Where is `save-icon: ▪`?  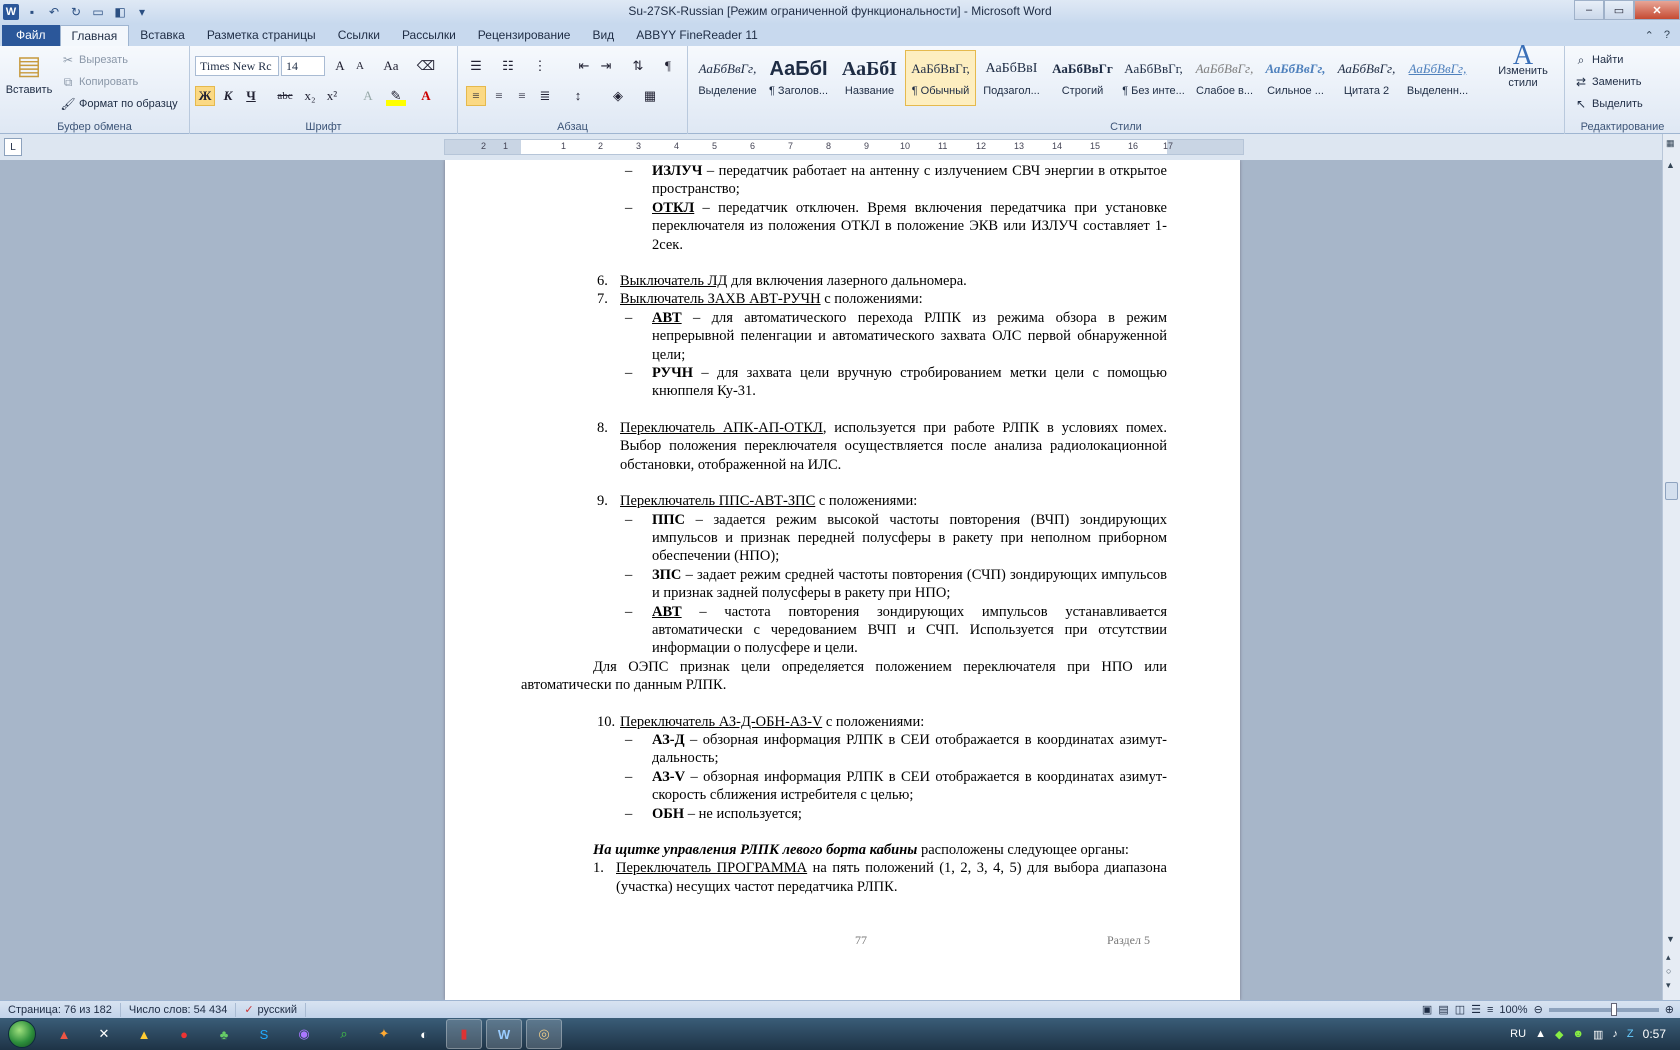
save-icon: ▪ is located at coordinates (32, 12).